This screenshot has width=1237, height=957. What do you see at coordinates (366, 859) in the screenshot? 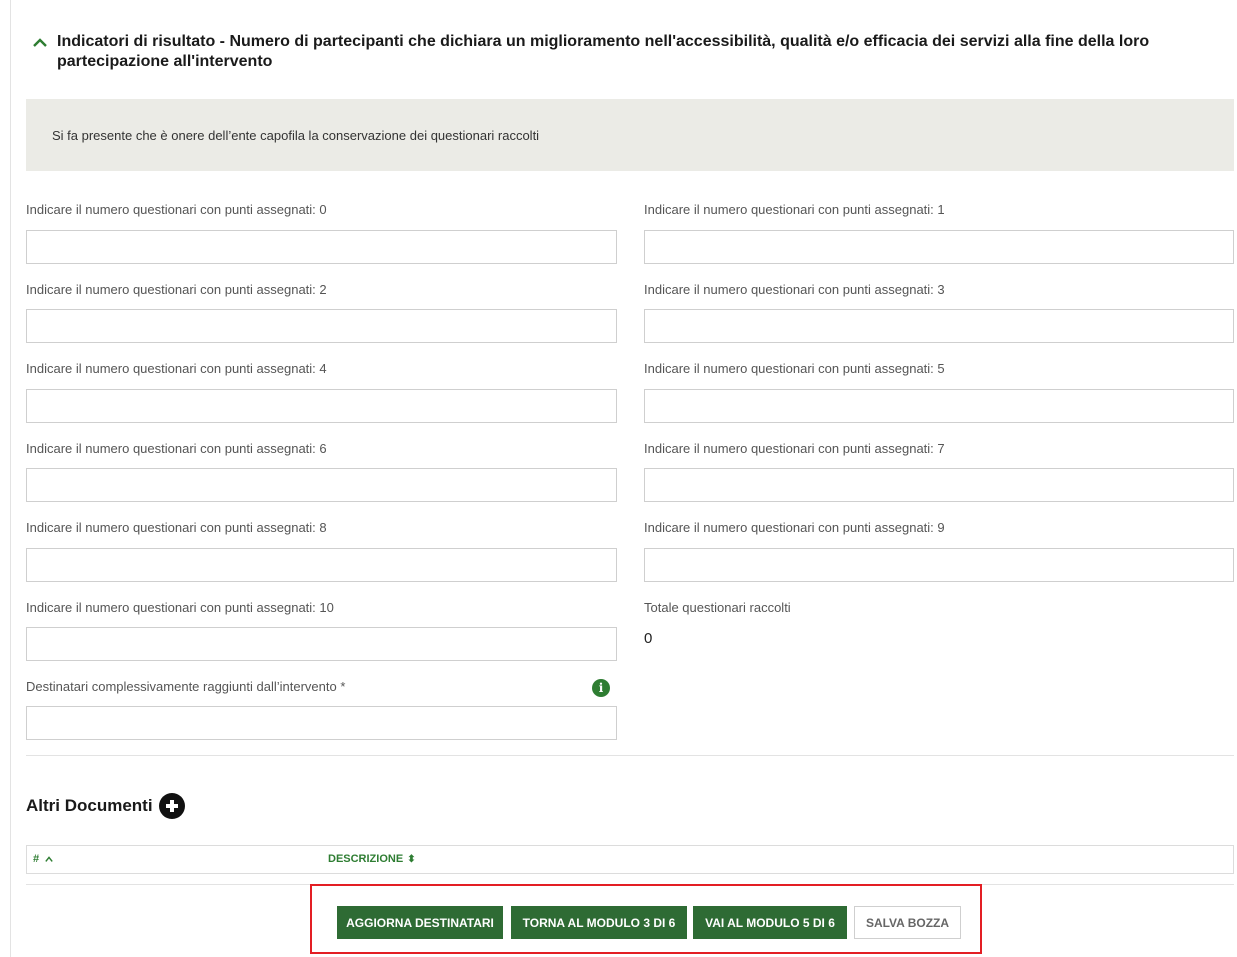
I see `column-descrizione-label: DESCRIZIONE` at bounding box center [366, 859].